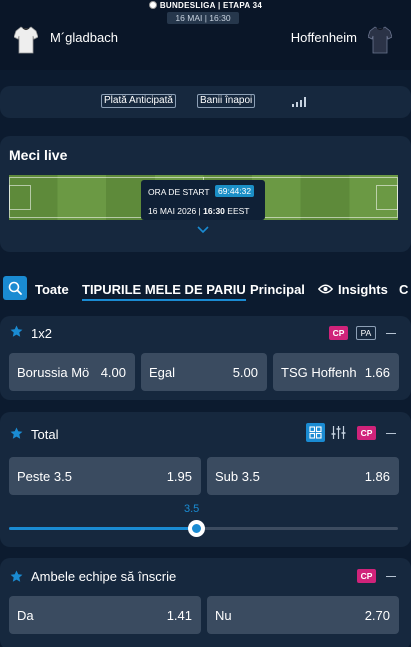 The height and width of the screenshot is (647, 411). What do you see at coordinates (237, 476) in the screenshot?
I see `outcome-name: Sub 3.5` at bounding box center [237, 476].